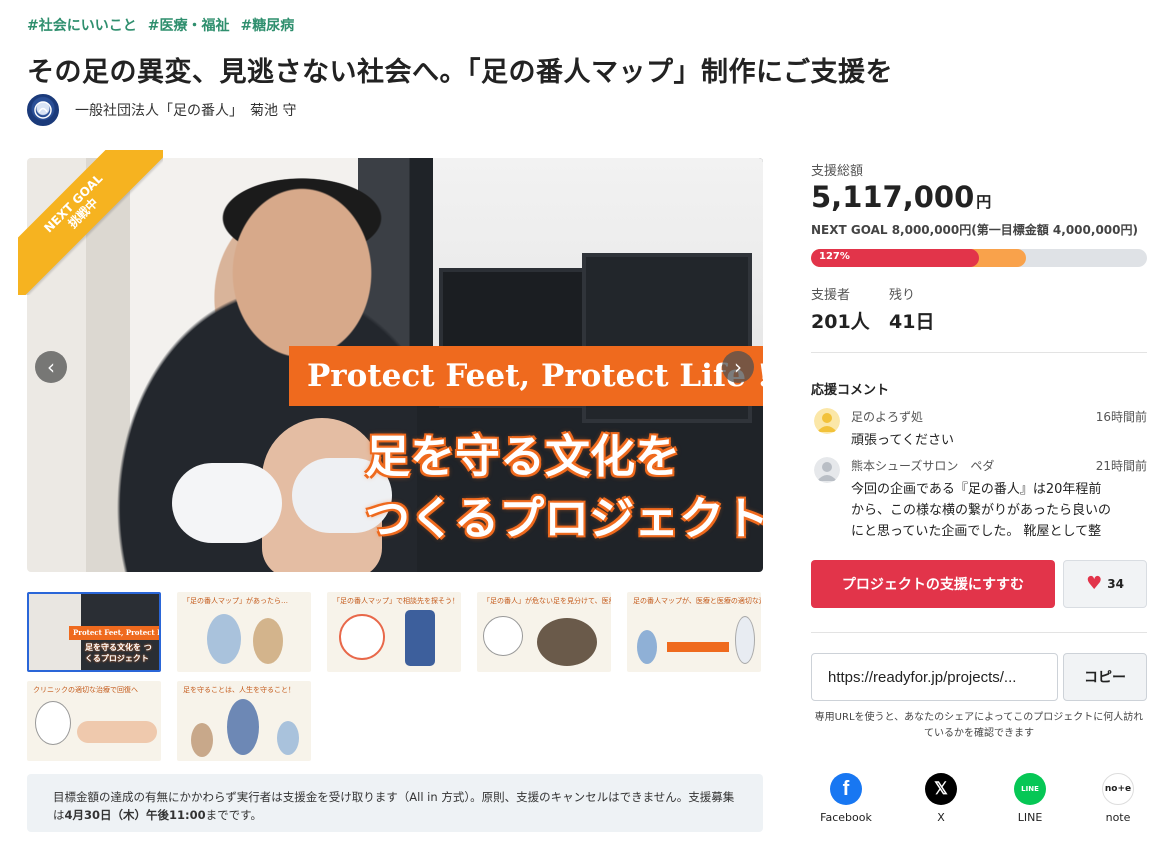 This screenshot has height=865, width=1167. What do you see at coordinates (564, 518) in the screenshot?
I see `hero-catch-line: つくるプロジェクト` at bounding box center [564, 518].